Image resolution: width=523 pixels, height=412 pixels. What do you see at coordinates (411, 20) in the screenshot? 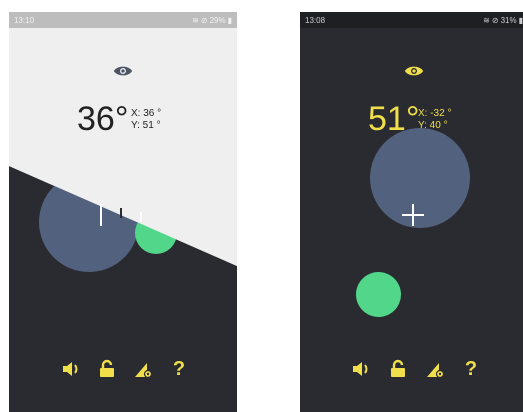
I see `status-bar: 13:08 ≋ ⊘ 31% ▮` at bounding box center [411, 20].